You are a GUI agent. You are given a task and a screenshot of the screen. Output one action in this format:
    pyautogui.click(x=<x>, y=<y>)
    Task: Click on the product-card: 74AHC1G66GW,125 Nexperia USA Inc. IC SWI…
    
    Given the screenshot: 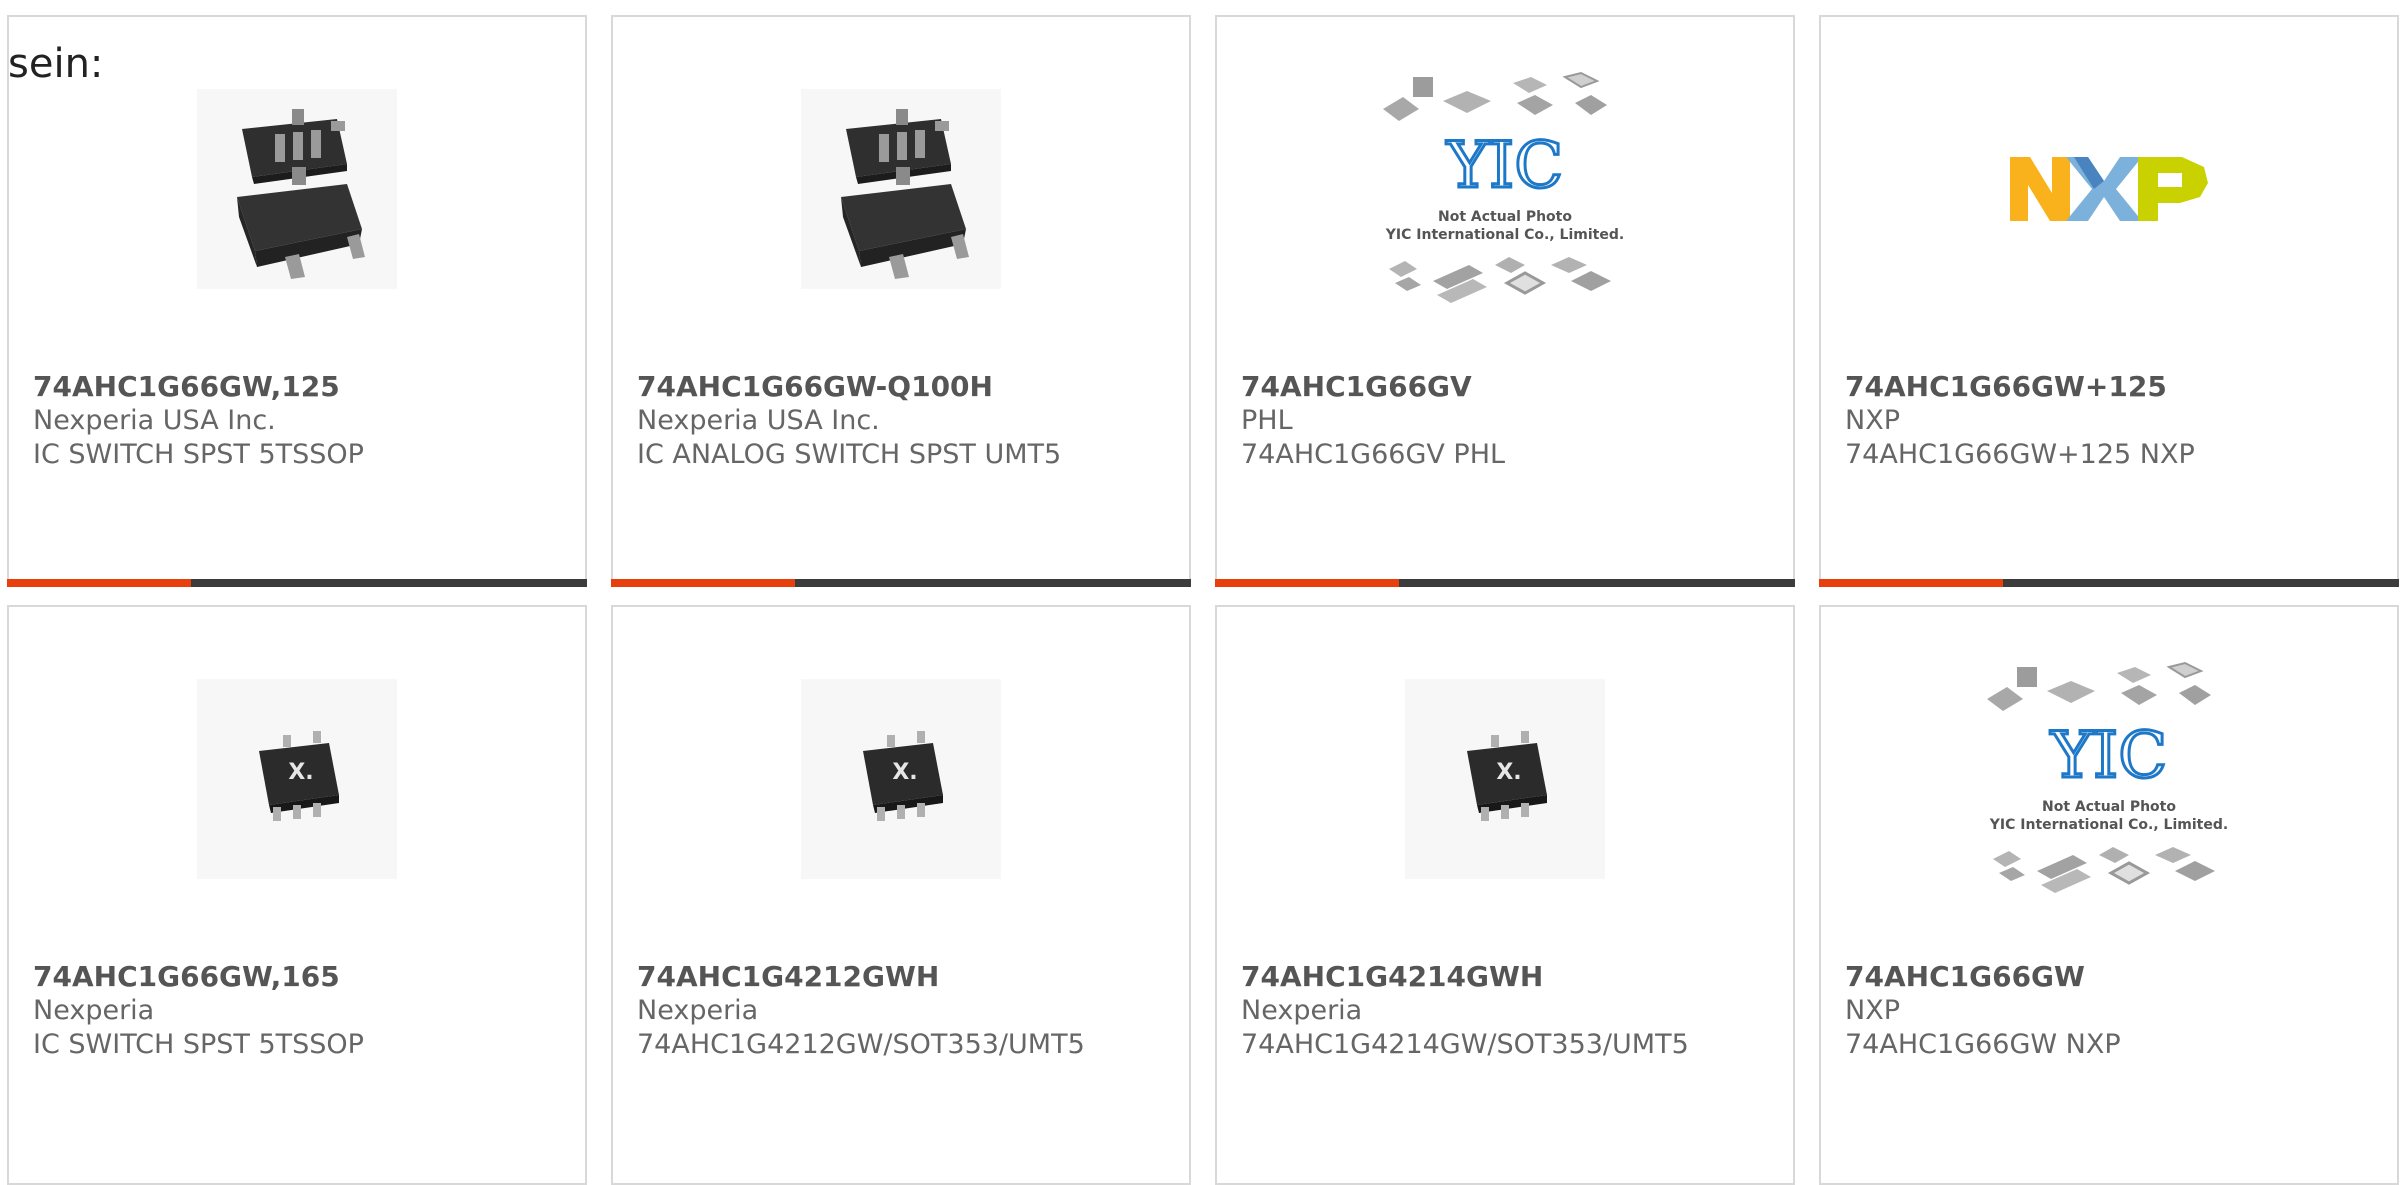 What is the action you would take?
    pyautogui.click(x=297, y=301)
    